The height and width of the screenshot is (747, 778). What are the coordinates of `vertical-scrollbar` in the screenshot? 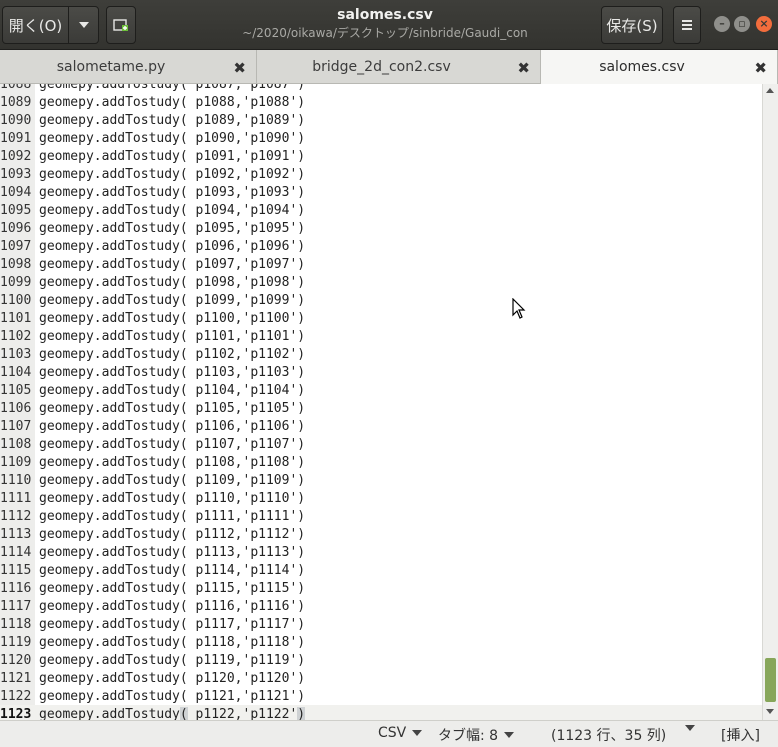 It's located at (770, 402).